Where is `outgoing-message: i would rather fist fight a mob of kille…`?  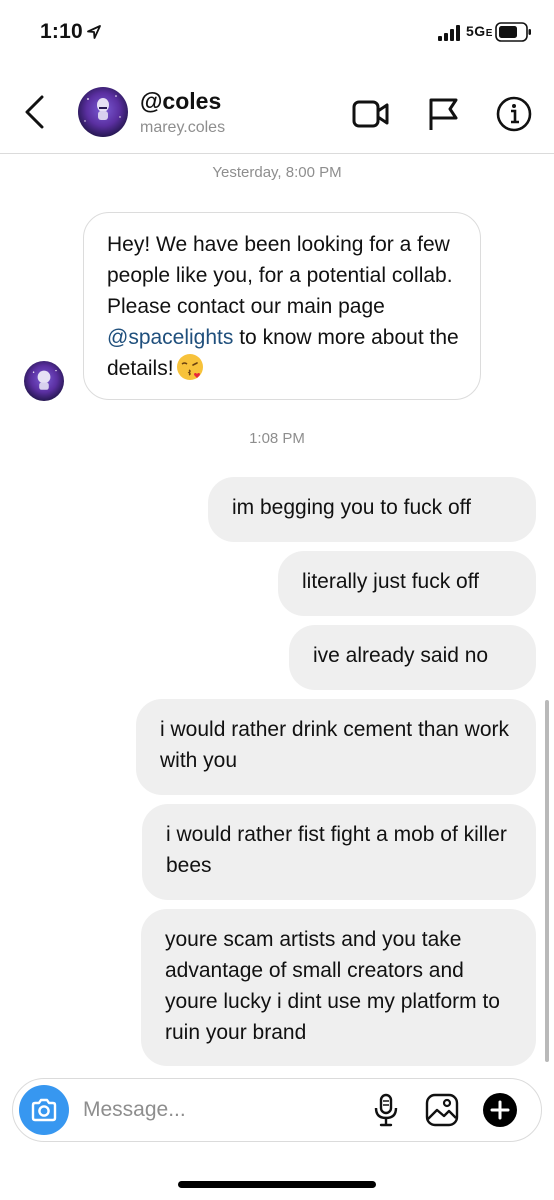 outgoing-message: i would rather fist fight a mob of kille… is located at coordinates (339, 852).